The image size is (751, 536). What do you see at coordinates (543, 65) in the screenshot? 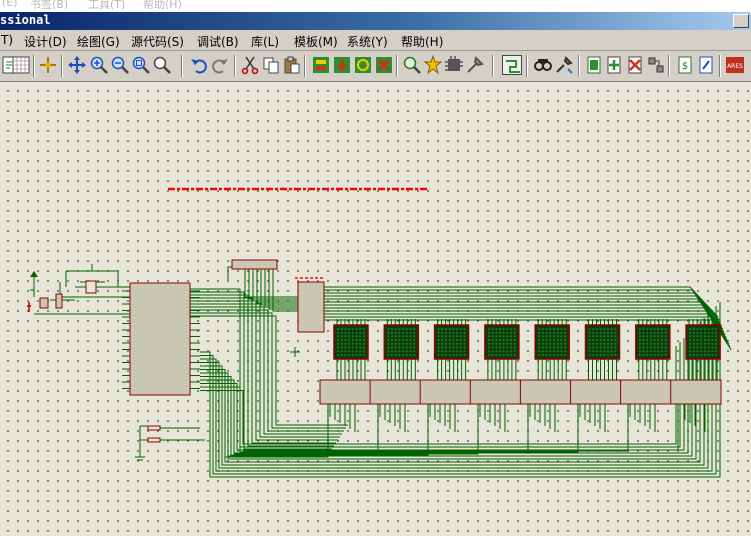
I see `search-icon` at bounding box center [543, 65].